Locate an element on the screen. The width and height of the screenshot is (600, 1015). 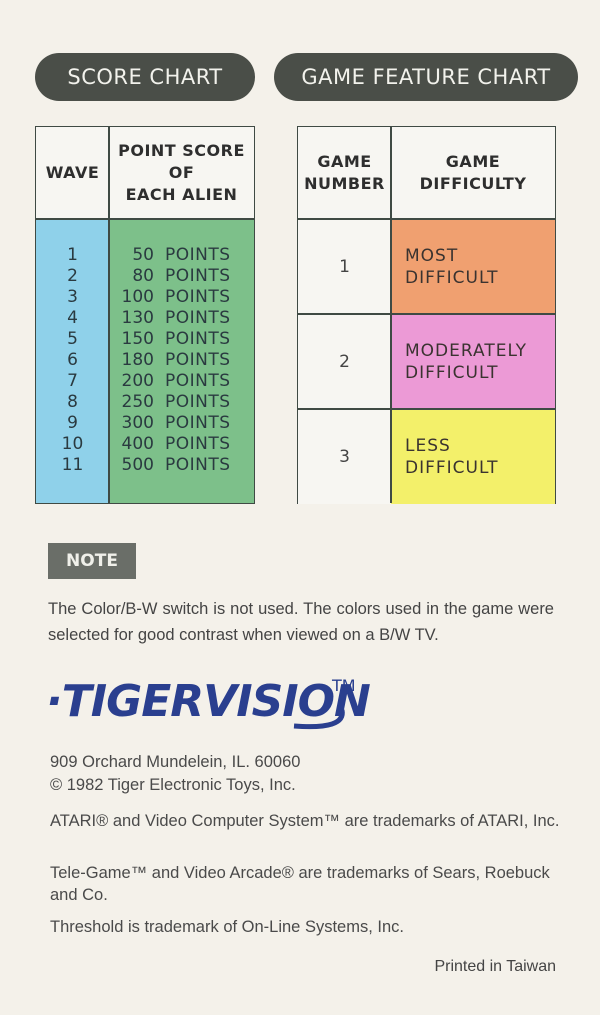
wave-number: 11 is located at coordinates (72, 465).